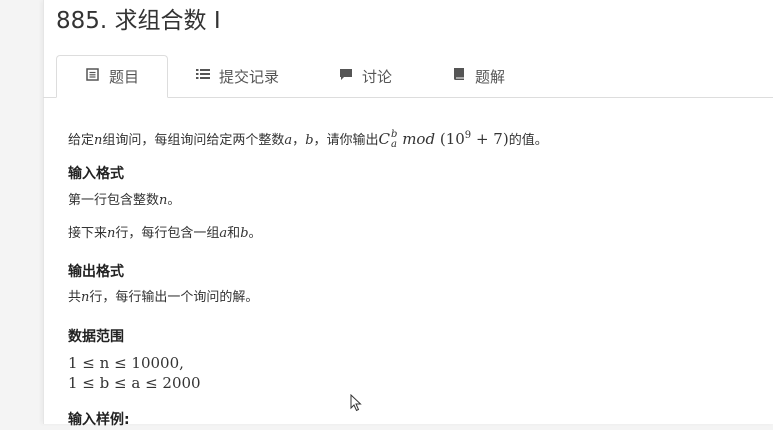 This screenshot has height=430, width=773. Describe the element at coordinates (96, 272) in the screenshot. I see `output-format-heading: 输出格式` at that location.